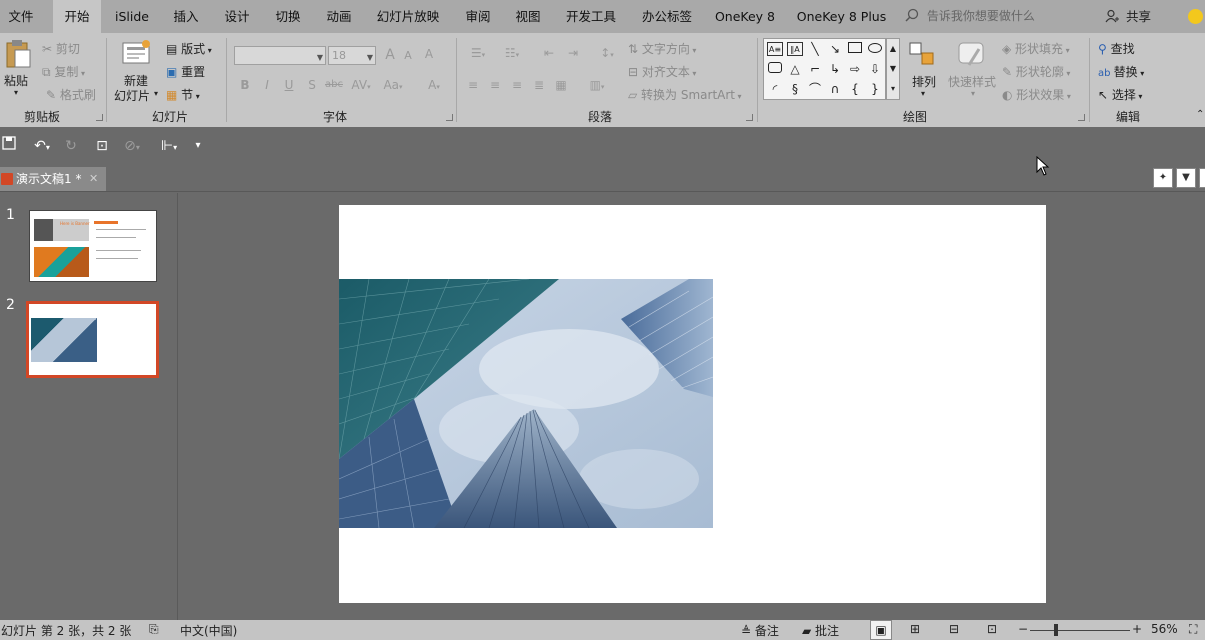 The image size is (1205, 640). Describe the element at coordinates (835, 69) in the screenshot. I see `elbow-arrow-shape-icon: ↳` at that location.